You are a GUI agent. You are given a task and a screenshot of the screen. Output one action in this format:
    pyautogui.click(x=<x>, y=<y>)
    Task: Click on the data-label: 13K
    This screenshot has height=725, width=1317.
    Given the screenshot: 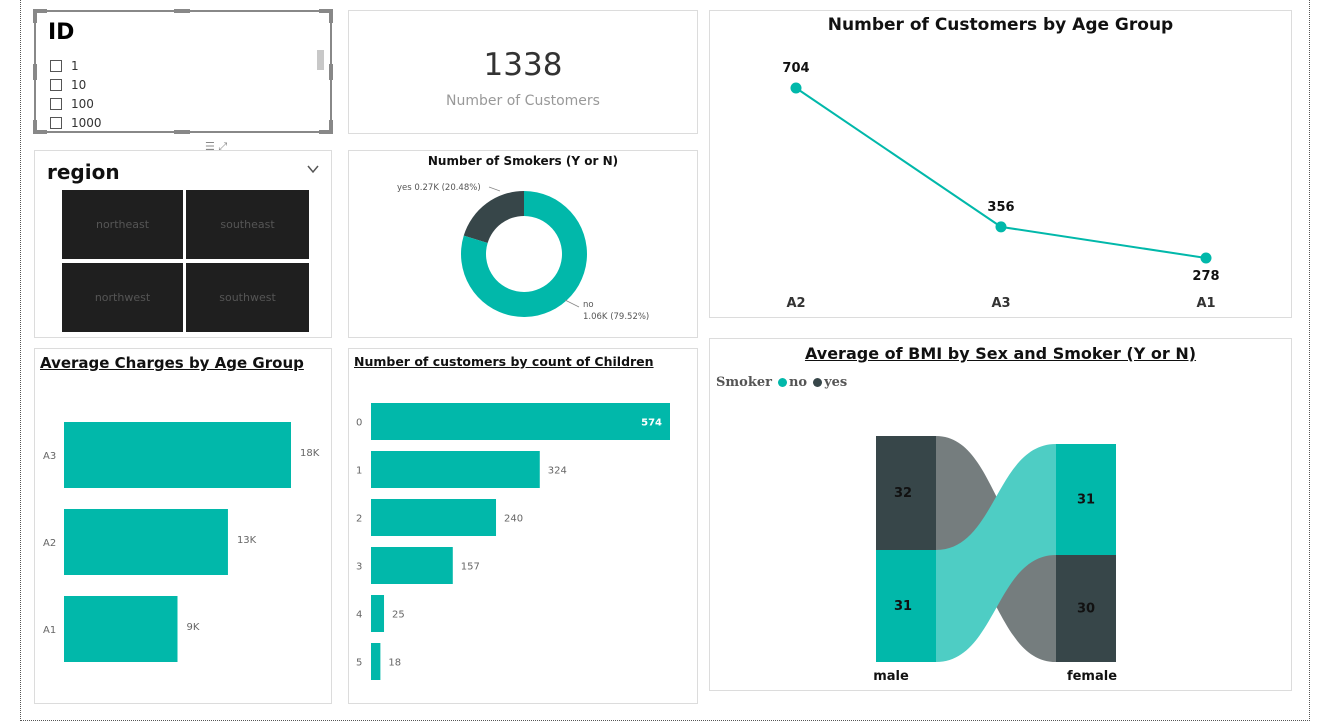 What is the action you would take?
    pyautogui.click(x=247, y=540)
    